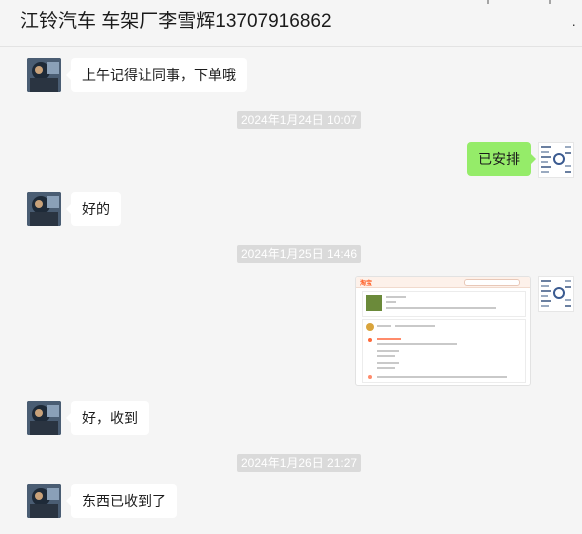 The width and height of the screenshot is (582, 534). Describe the element at coordinates (444, 304) in the screenshot. I see `image-card-product` at that location.